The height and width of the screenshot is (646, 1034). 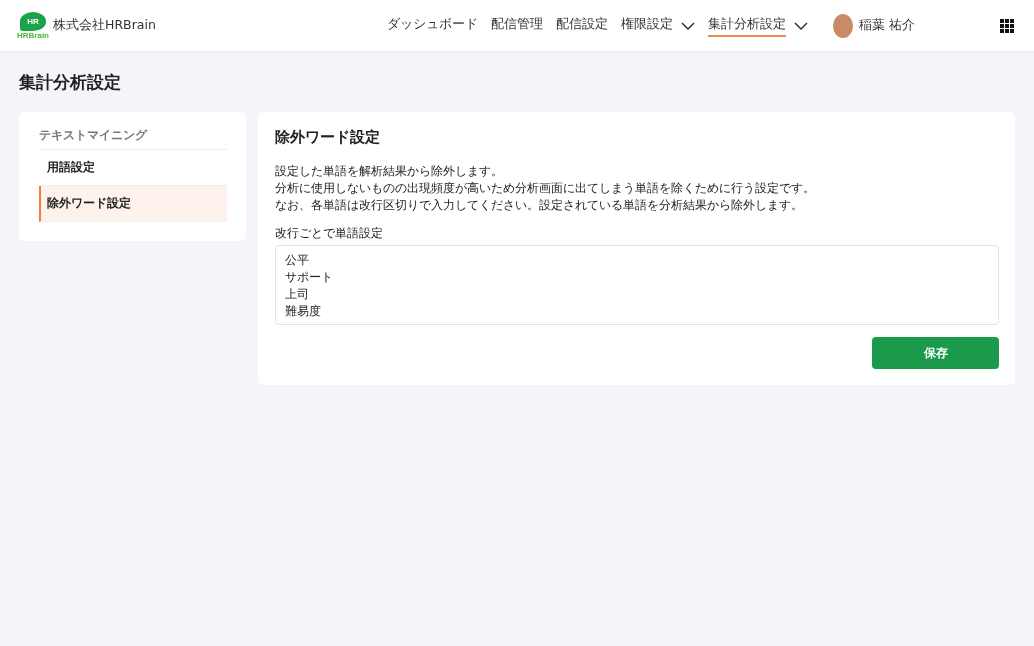 I want to click on nav-link: ダッシュボード, so click(x=432, y=25).